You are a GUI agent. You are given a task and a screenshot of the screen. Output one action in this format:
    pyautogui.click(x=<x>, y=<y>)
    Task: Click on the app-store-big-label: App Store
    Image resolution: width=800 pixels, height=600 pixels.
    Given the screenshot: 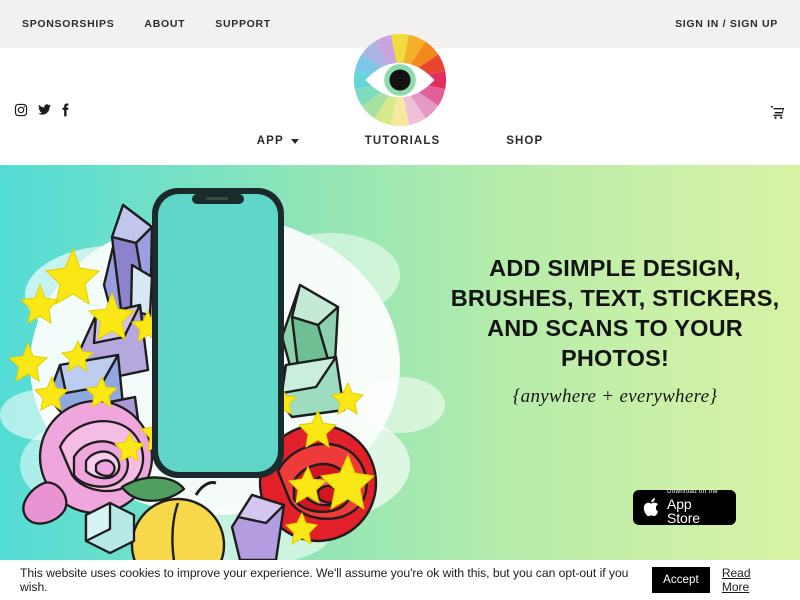 What is the action you would take?
    pyautogui.click(x=683, y=511)
    